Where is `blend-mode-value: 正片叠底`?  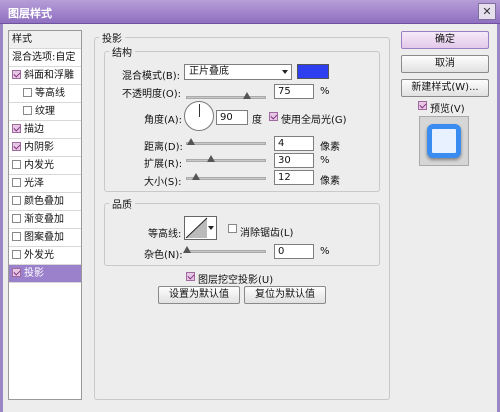
blend-mode-value: 正片叠底 is located at coordinates (209, 71).